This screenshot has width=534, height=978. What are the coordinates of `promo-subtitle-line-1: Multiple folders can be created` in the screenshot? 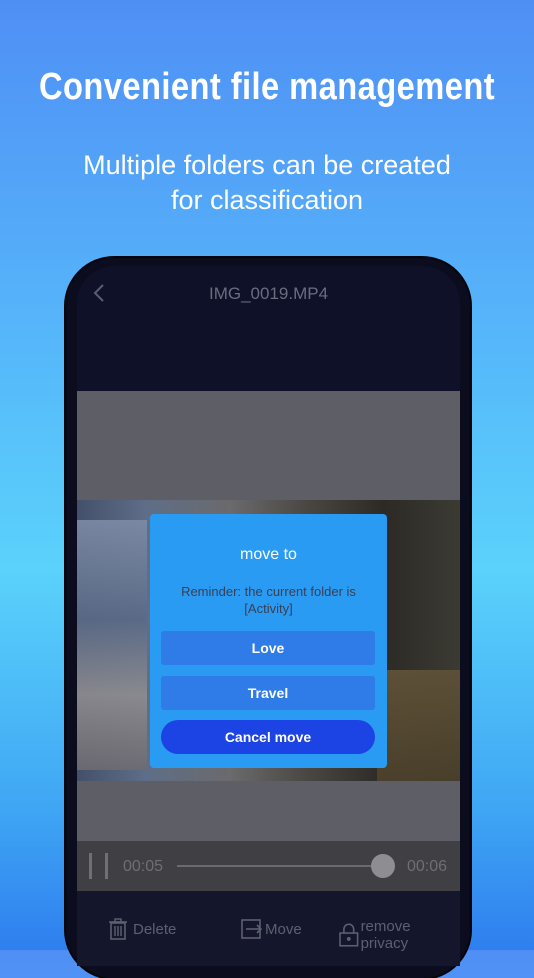 It's located at (267, 165).